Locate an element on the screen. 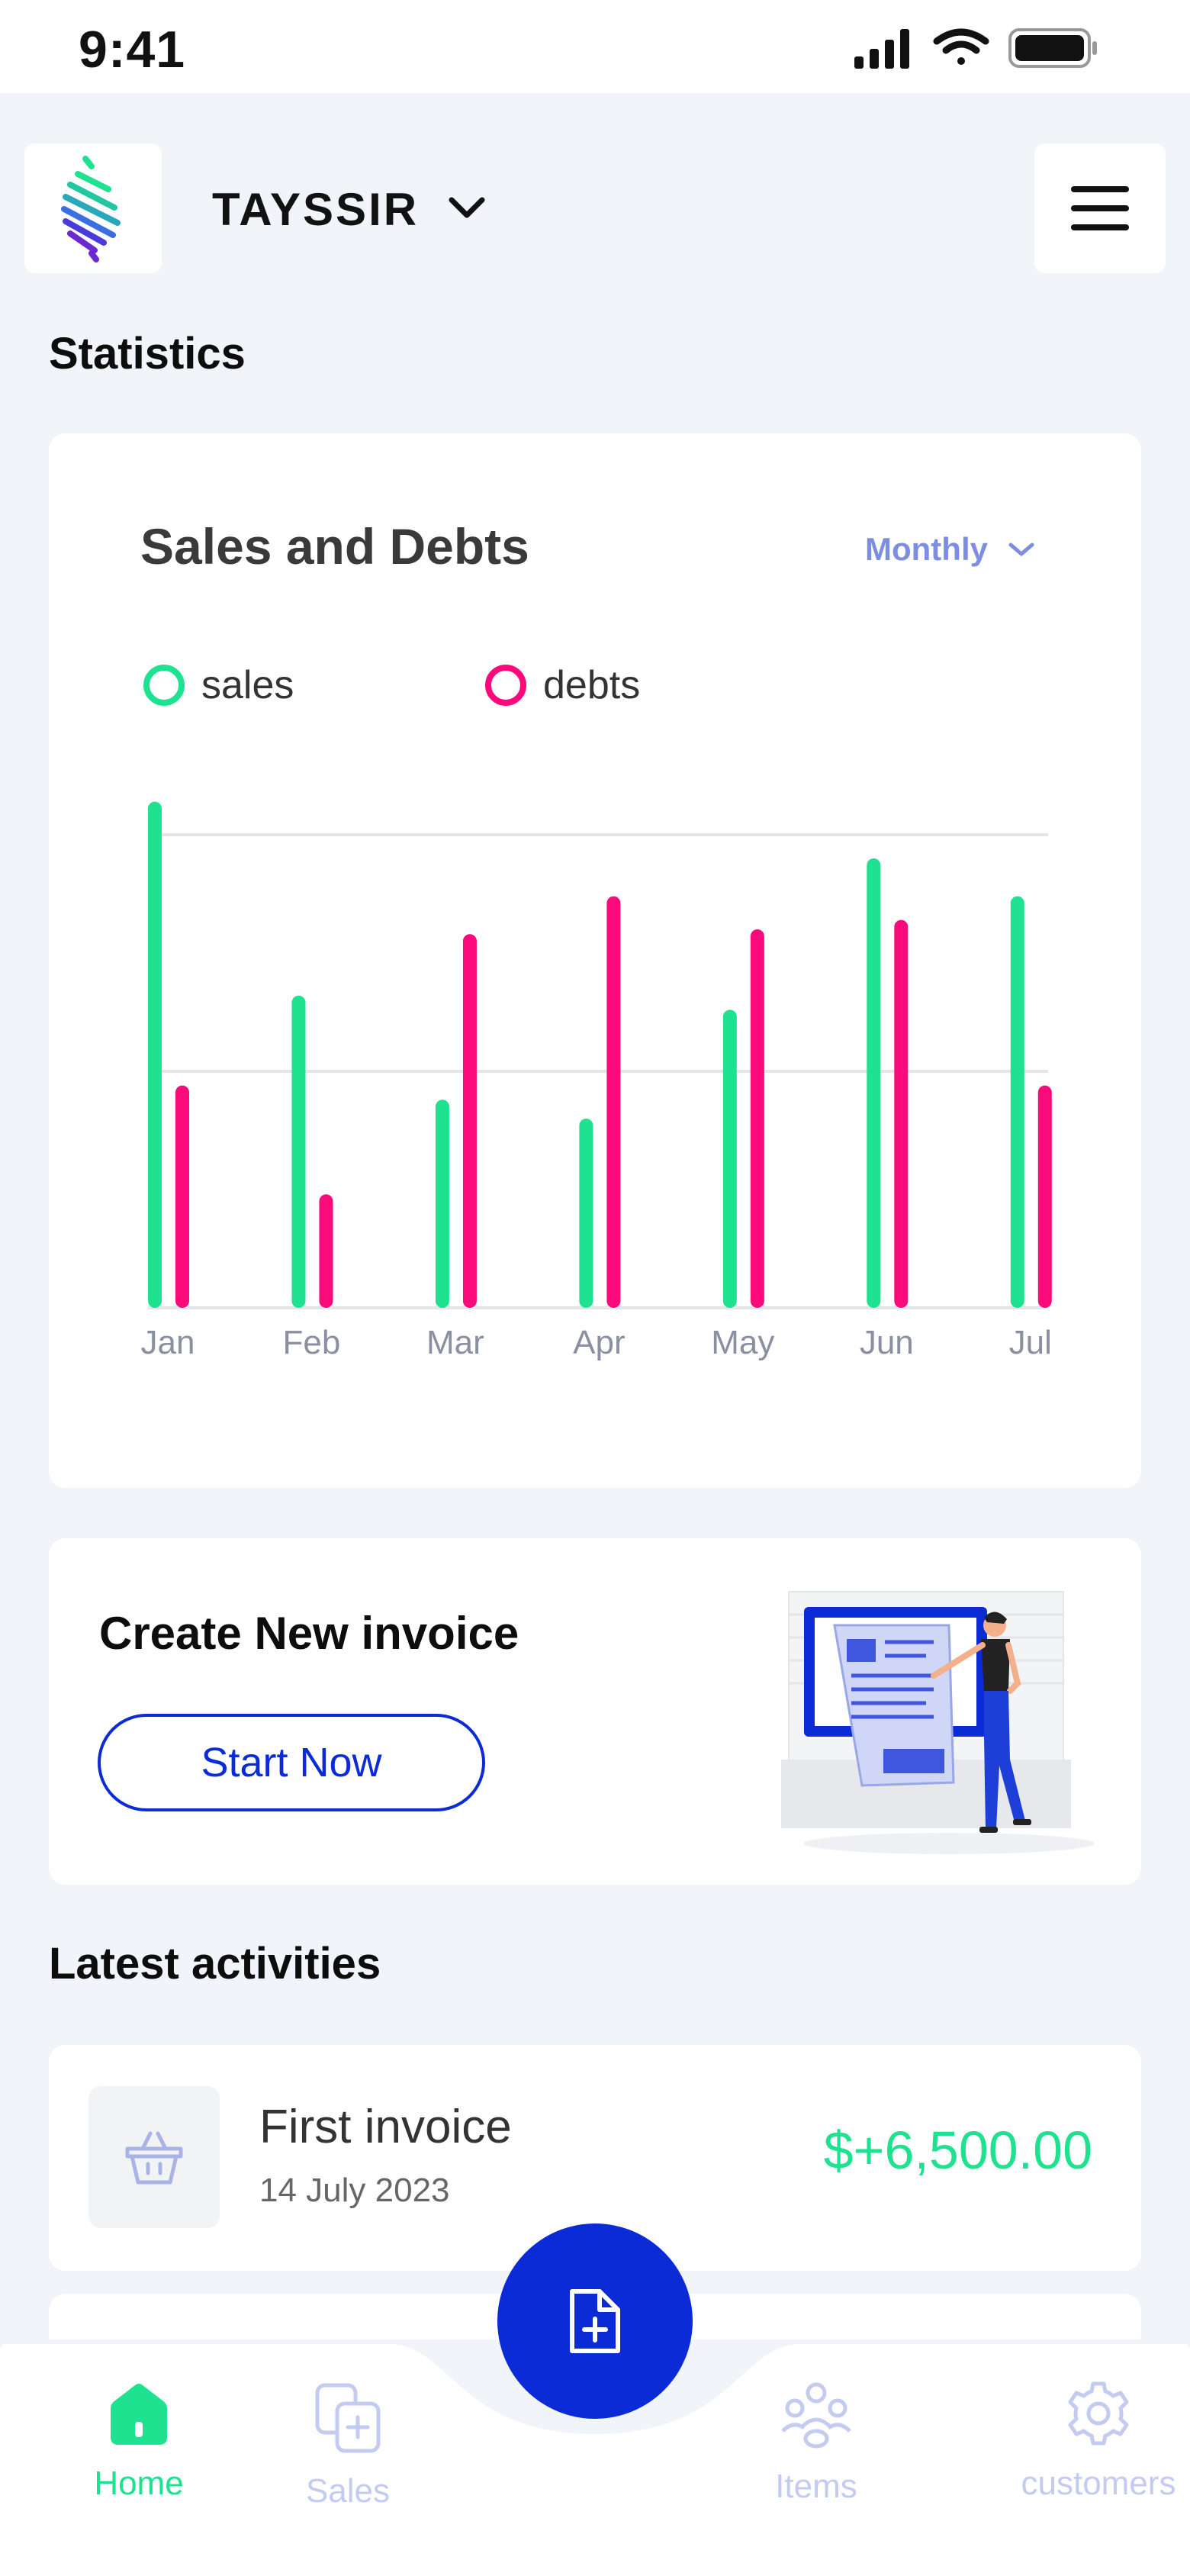 Image resolution: width=1190 pixels, height=2576 pixels. nav-home: Home is located at coordinates (138, 2442).